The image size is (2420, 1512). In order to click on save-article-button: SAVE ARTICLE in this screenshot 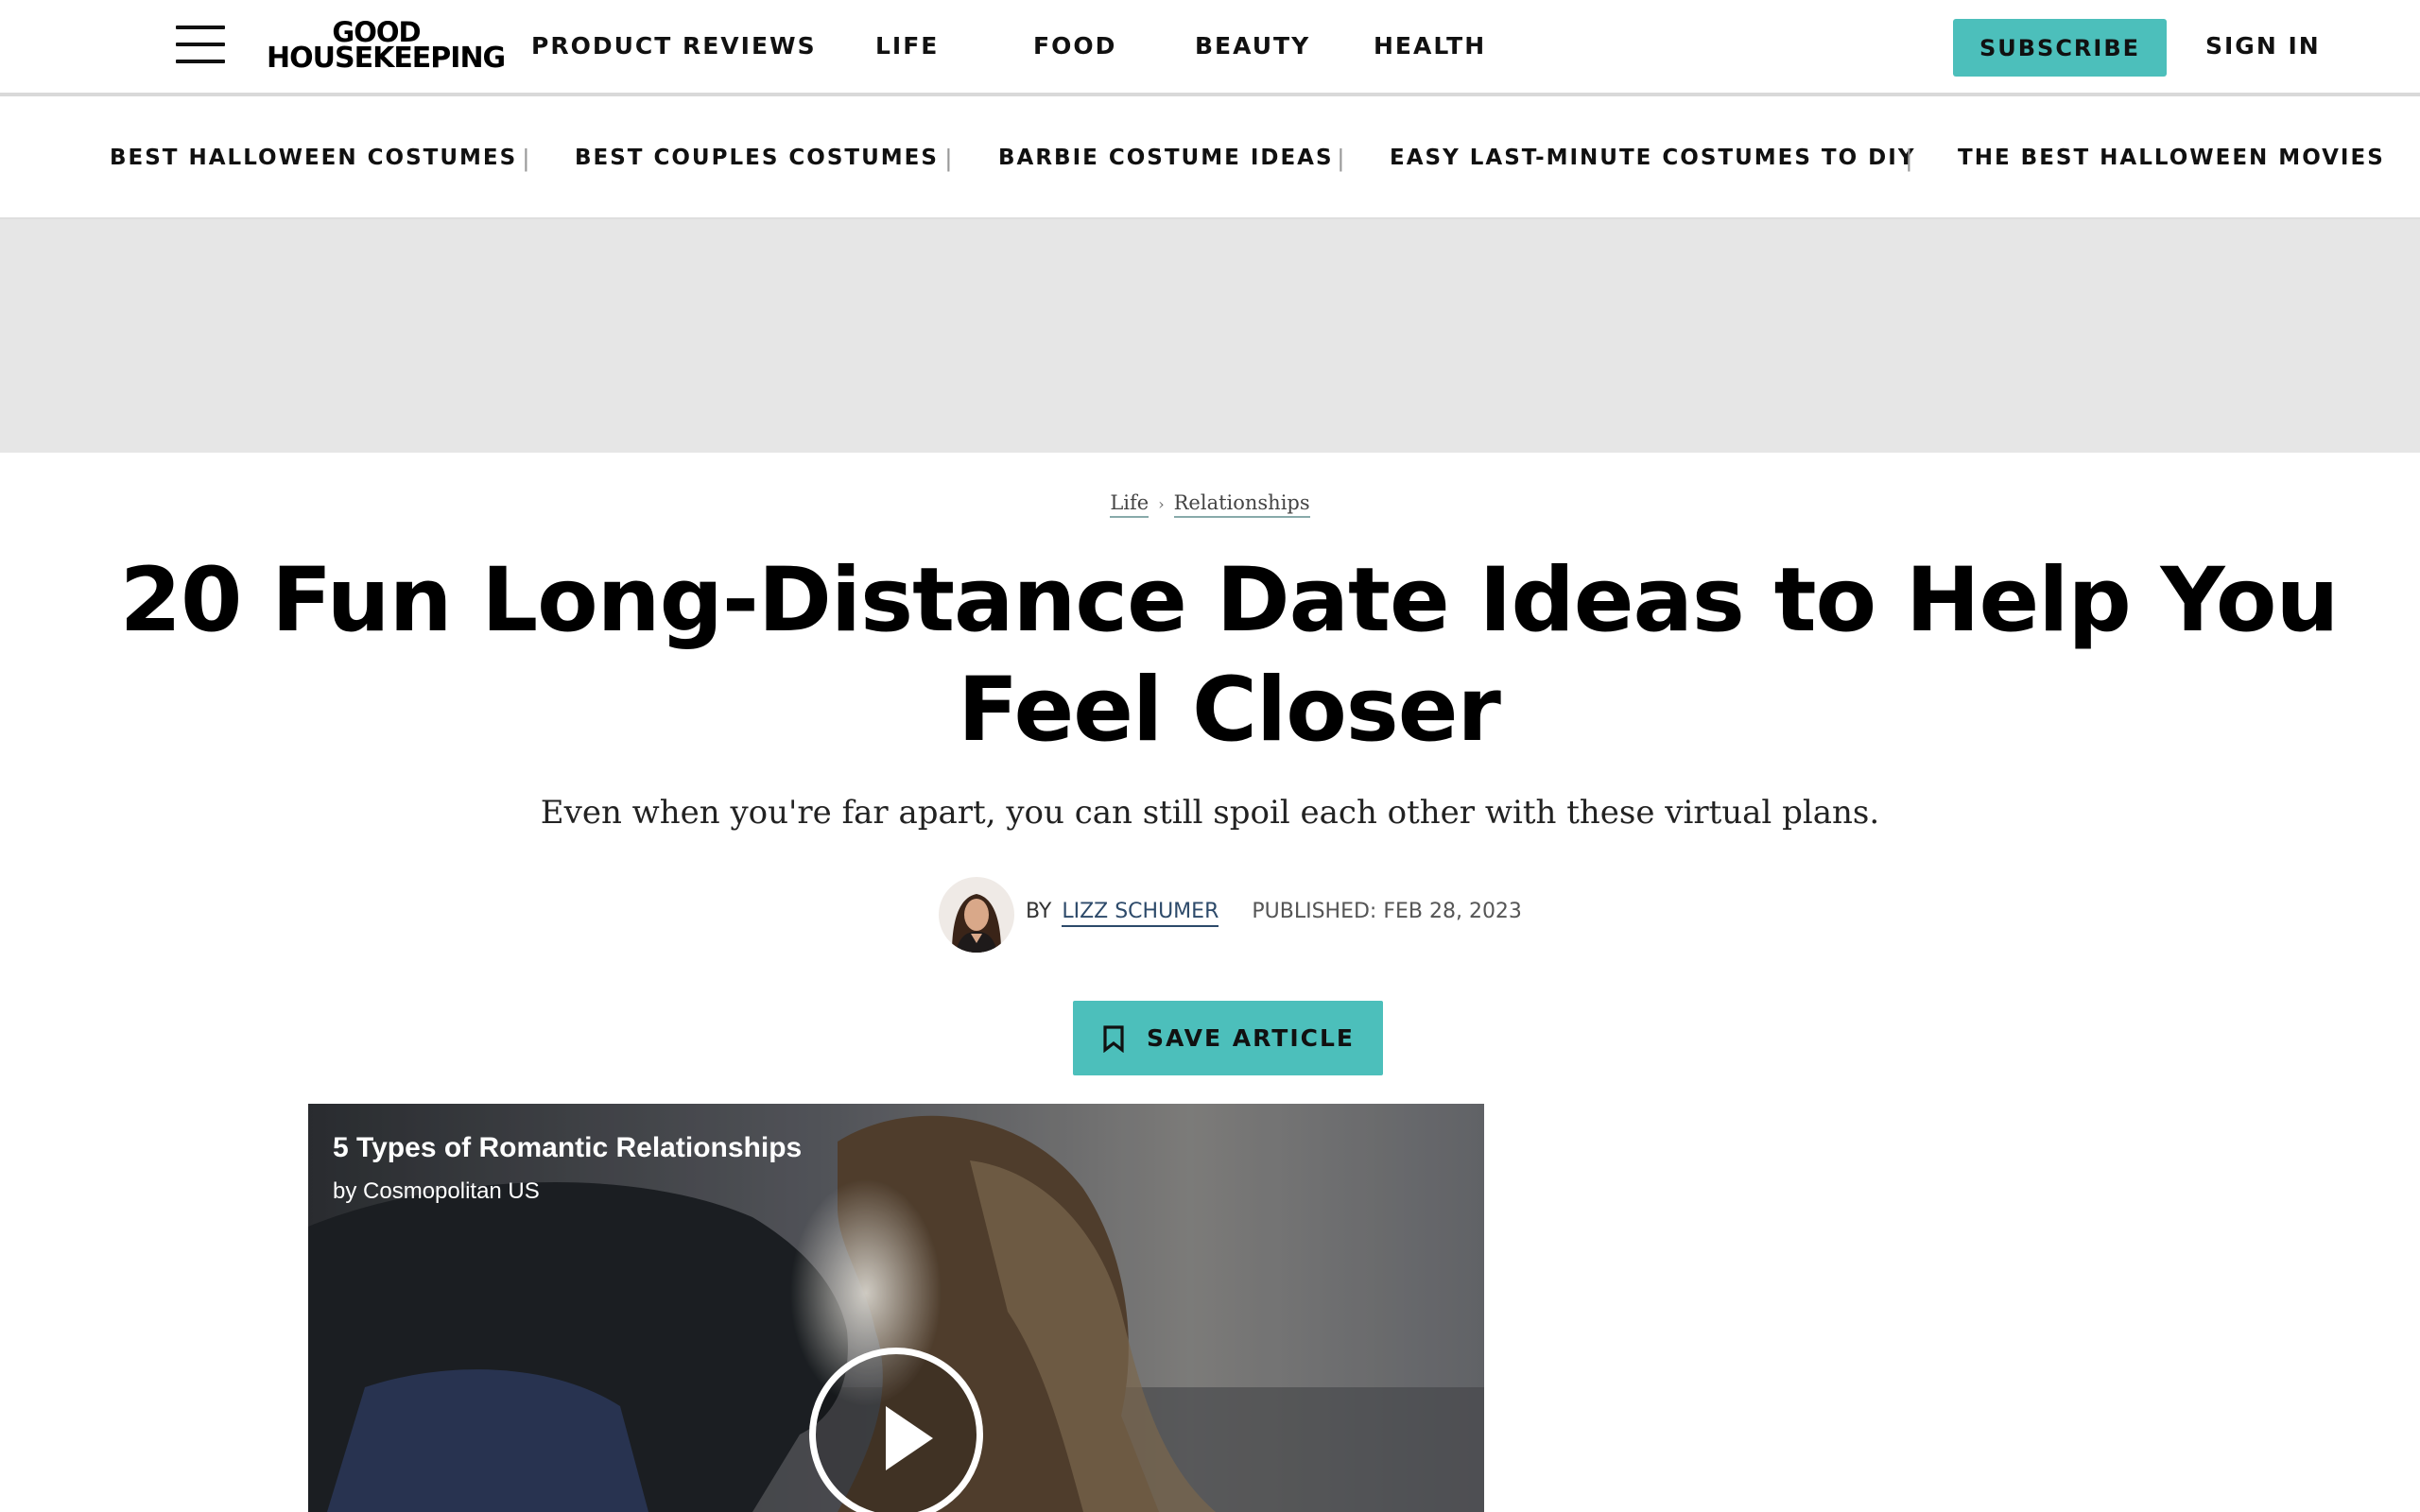, I will do `click(1228, 1038)`.